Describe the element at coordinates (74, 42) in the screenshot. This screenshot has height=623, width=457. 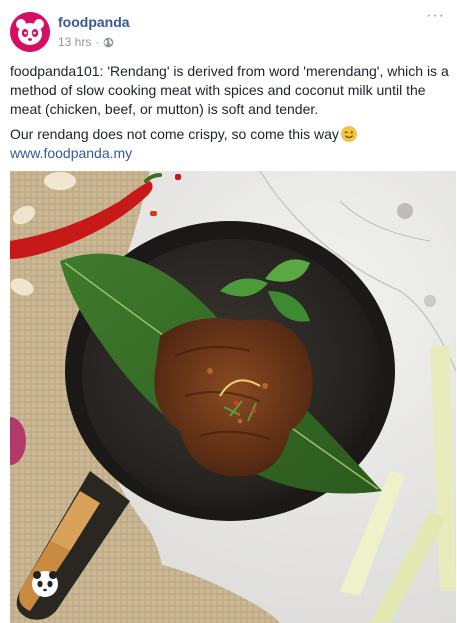
I see `post-timestamp: 13 hrs` at that location.